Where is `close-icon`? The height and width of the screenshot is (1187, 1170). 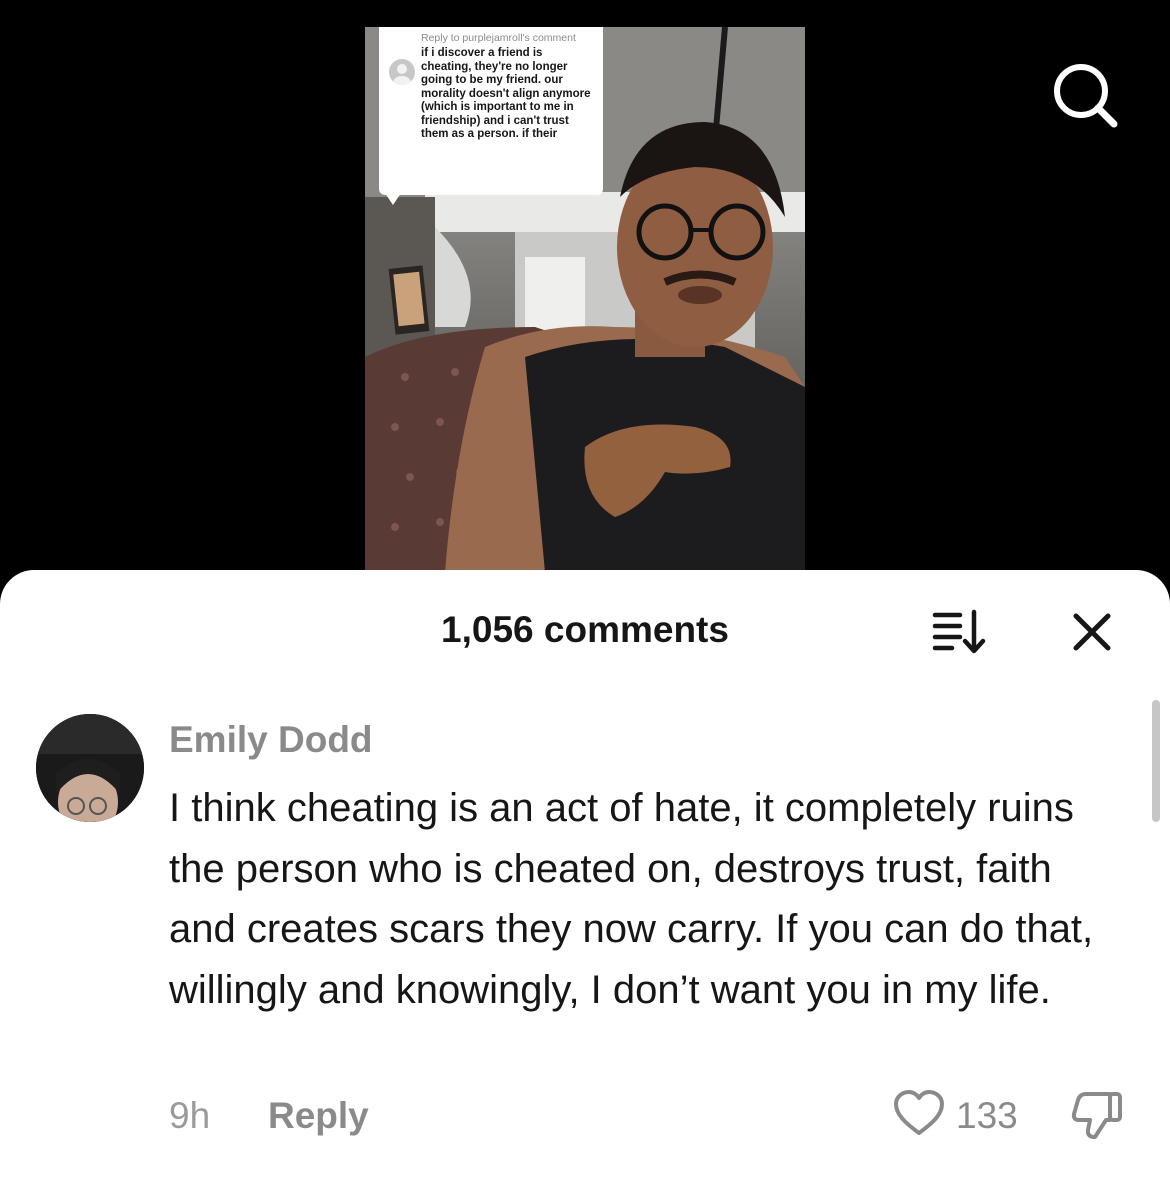
close-icon is located at coordinates (1092, 632).